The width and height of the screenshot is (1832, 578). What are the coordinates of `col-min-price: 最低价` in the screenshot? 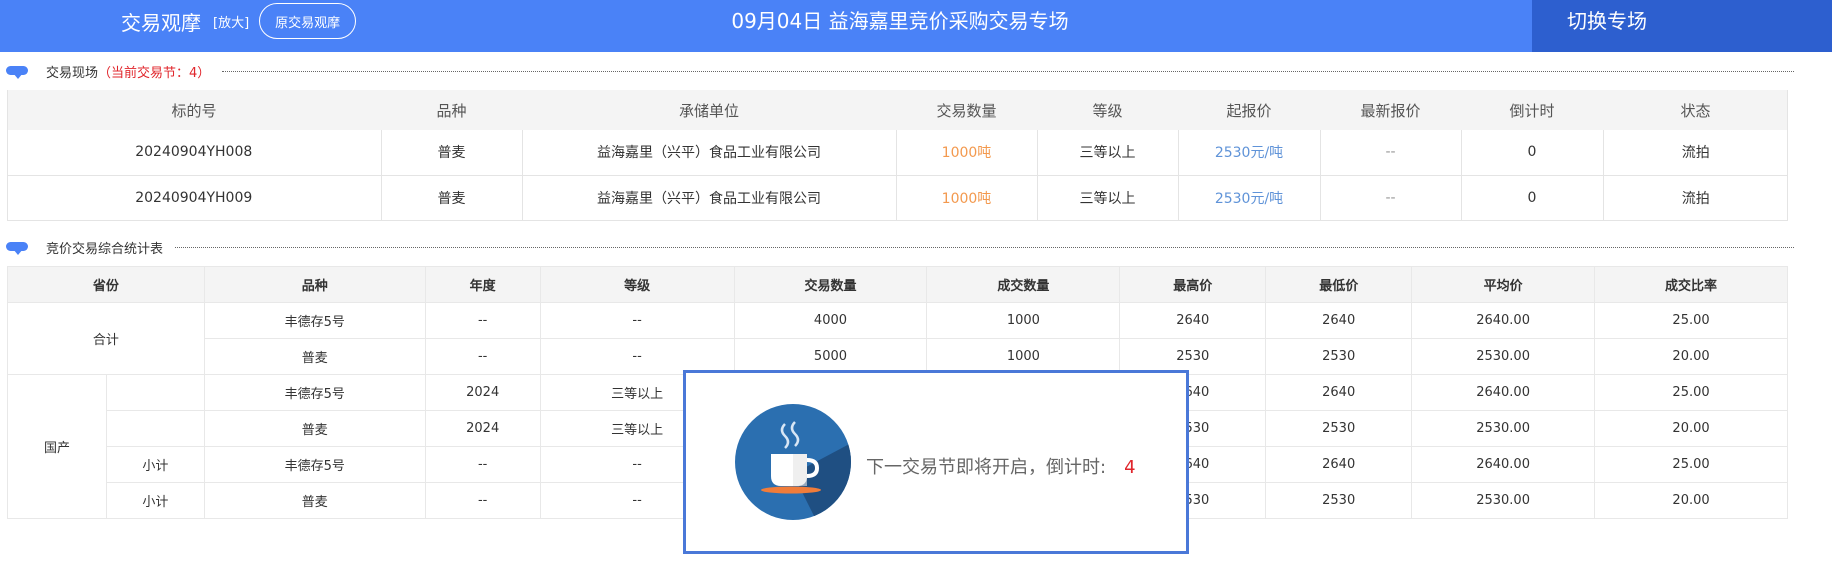 It's located at (1339, 284).